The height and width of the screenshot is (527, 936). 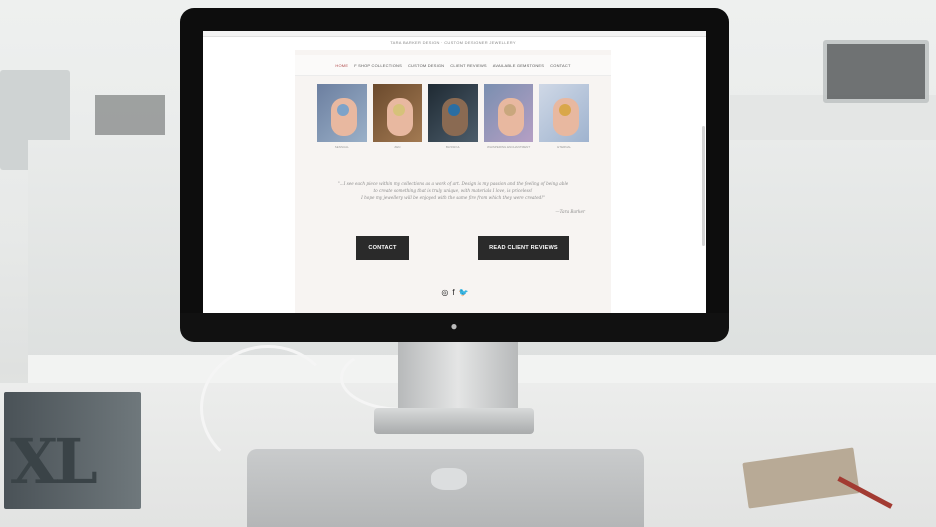 I want to click on nav-item-client-reviews: CLIENT REVIEWS, so click(x=468, y=65).